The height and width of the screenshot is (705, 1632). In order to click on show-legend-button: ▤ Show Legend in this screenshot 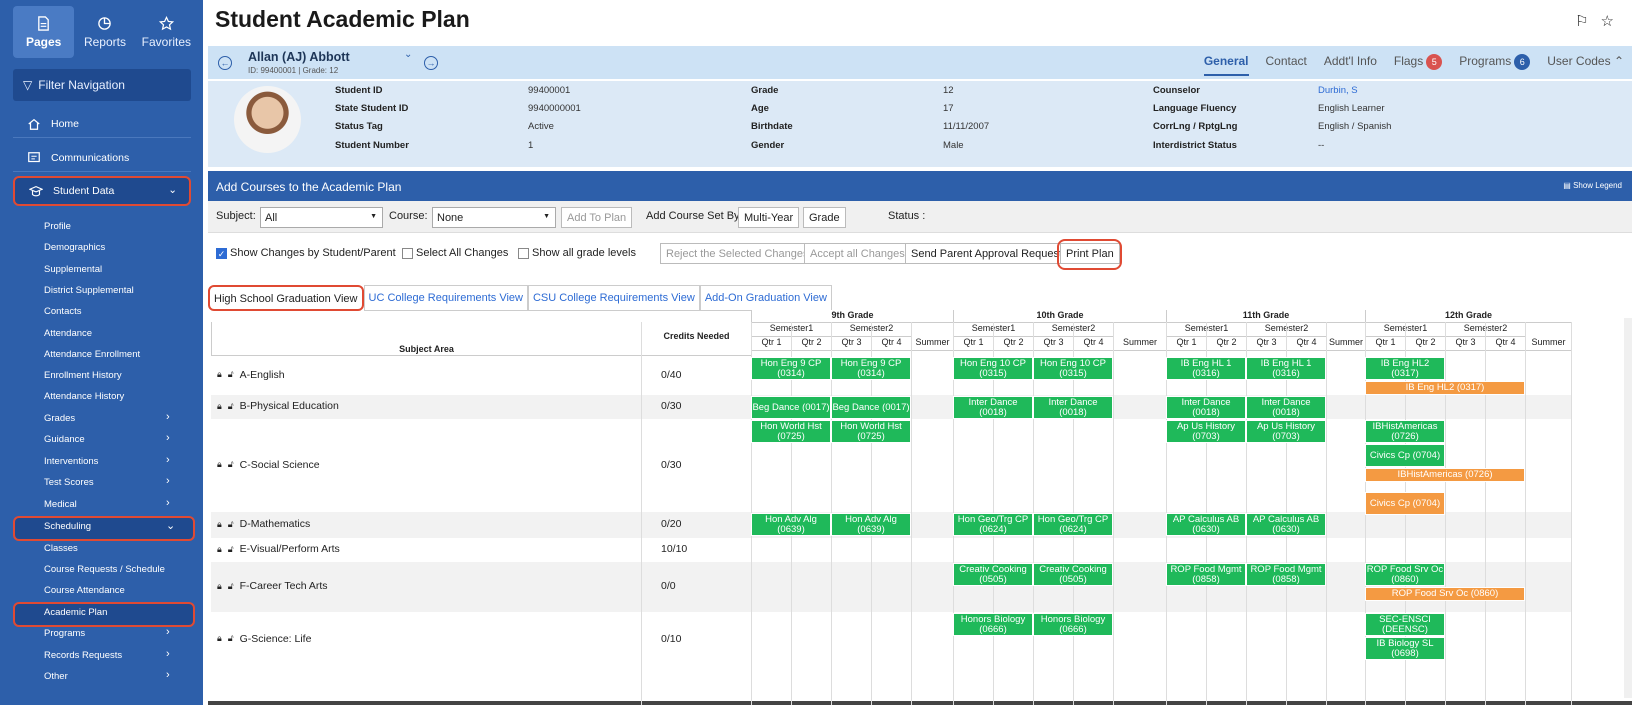, I will do `click(1592, 185)`.